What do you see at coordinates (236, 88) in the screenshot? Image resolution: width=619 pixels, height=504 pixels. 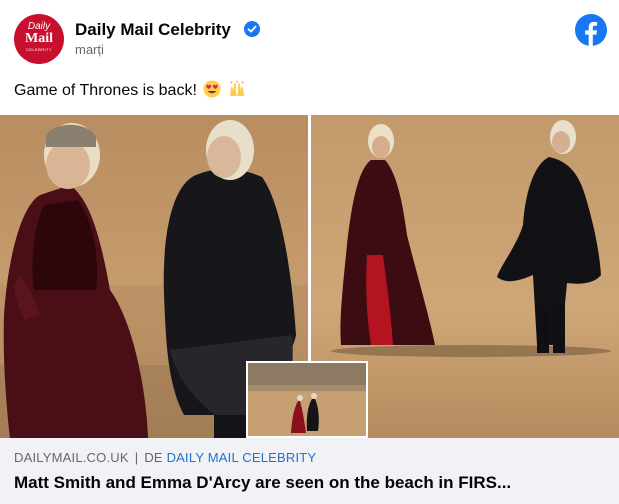 I see `raised-hands-emoji-icon` at bounding box center [236, 88].